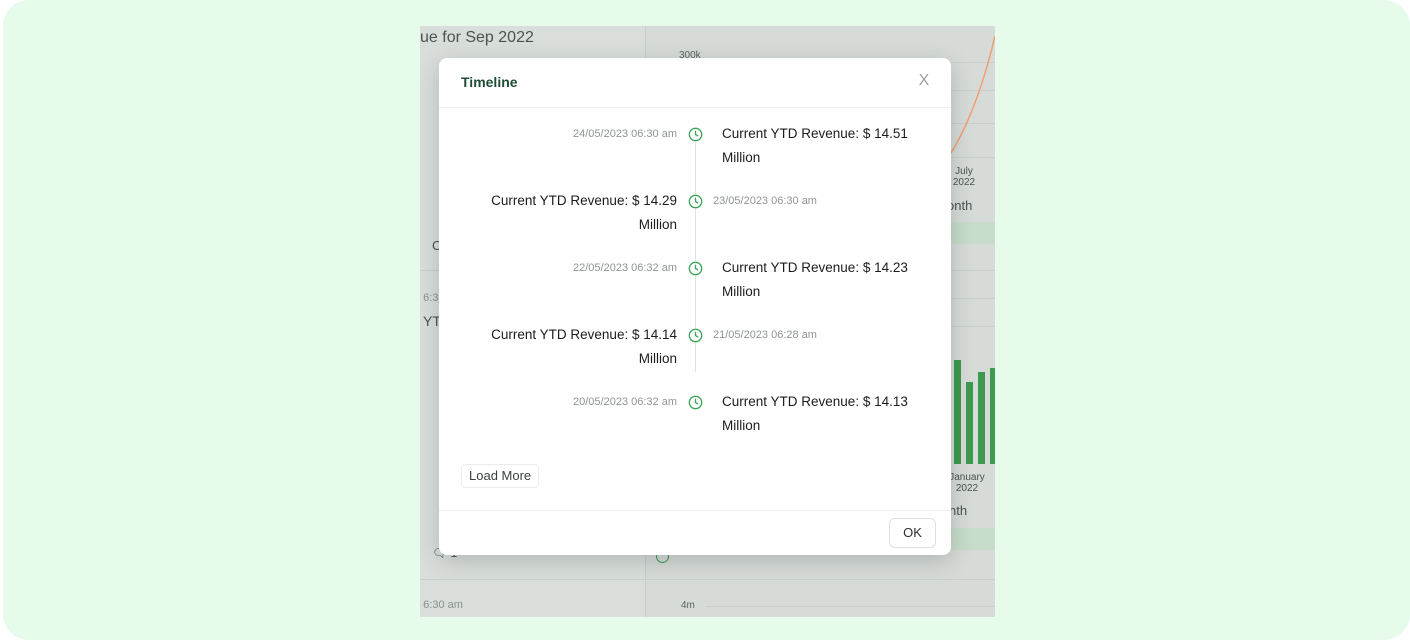  I want to click on modal-title: Timeline, so click(489, 82).